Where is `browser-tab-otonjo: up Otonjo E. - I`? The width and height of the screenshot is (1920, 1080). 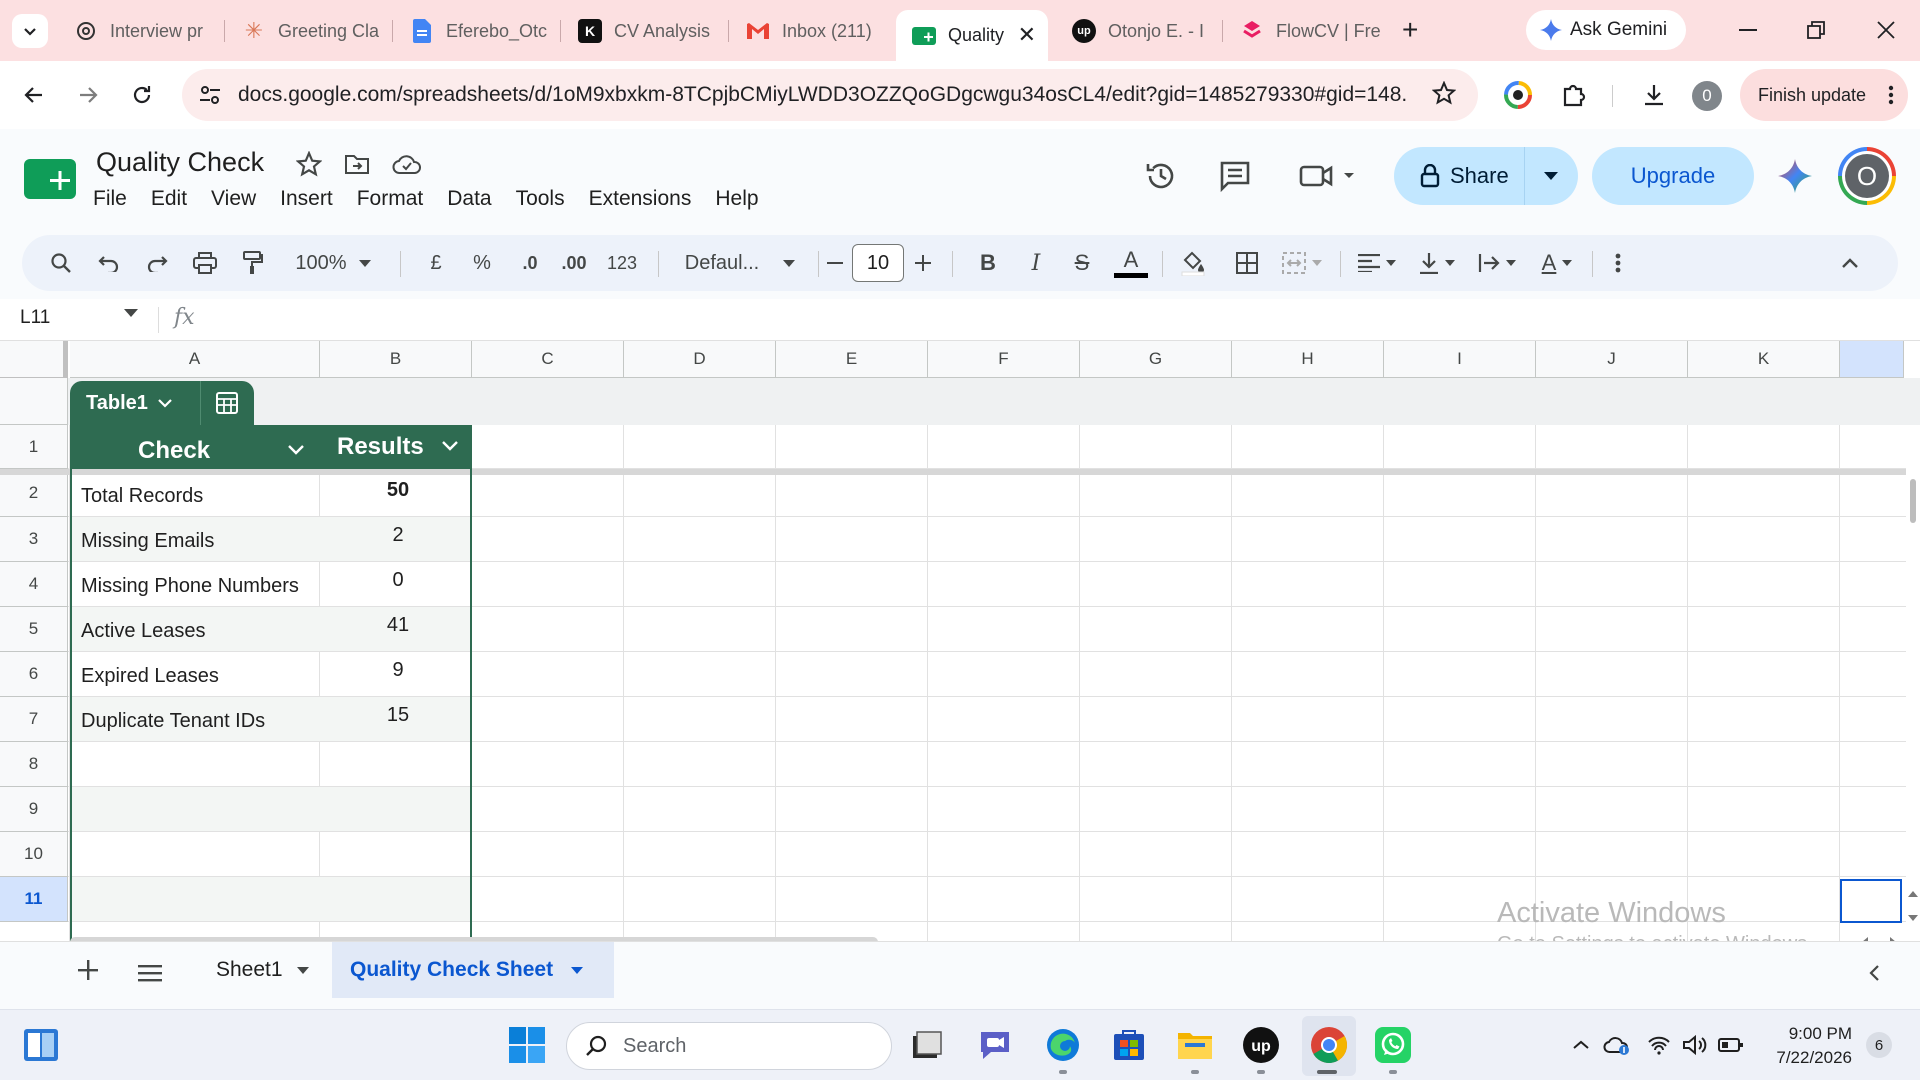 browser-tab-otonjo: up Otonjo E. - I is located at coordinates (1136, 31).